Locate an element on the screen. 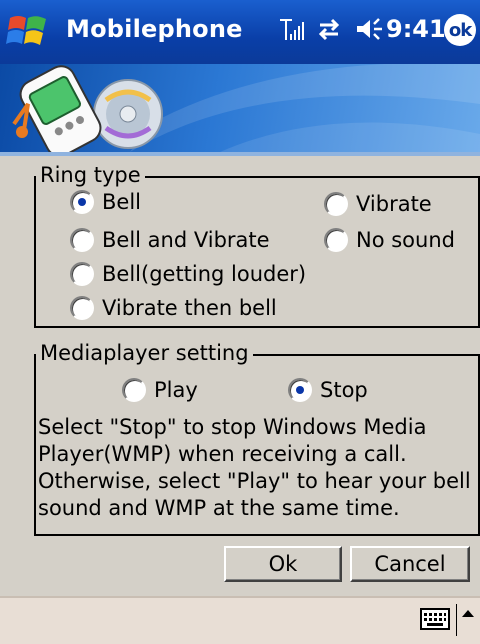 Image resolution: width=480 pixels, height=644 pixels. banner-divider is located at coordinates (240, 154).